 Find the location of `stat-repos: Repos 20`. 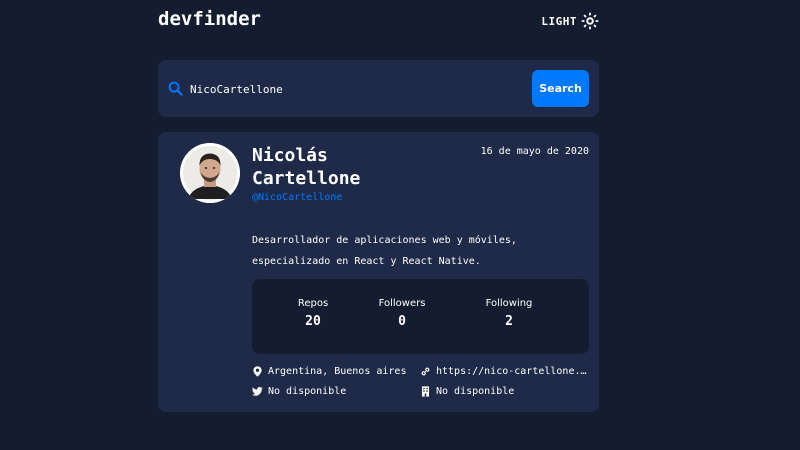

stat-repos: Repos 20 is located at coordinates (313, 313).